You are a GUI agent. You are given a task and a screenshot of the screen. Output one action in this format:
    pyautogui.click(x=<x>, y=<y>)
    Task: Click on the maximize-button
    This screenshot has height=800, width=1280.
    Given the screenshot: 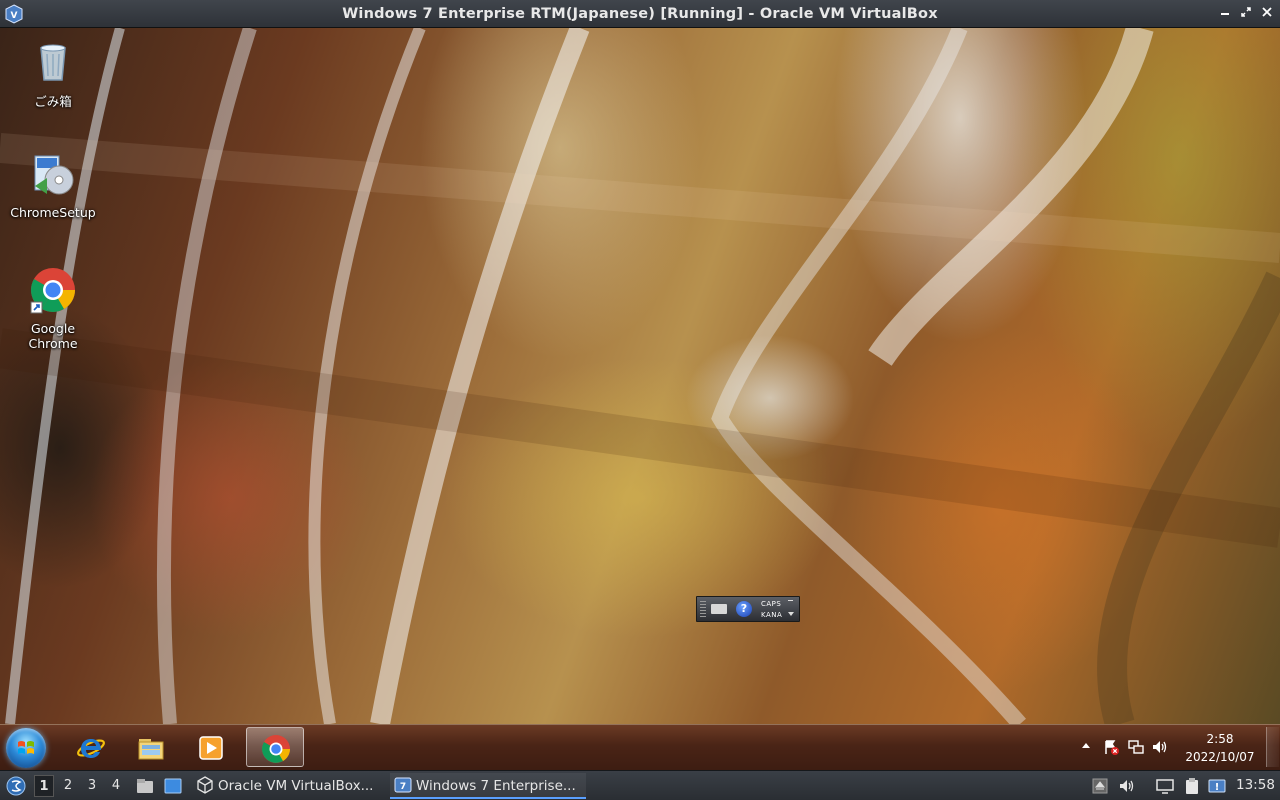 What is the action you would take?
    pyautogui.click(x=1246, y=14)
    